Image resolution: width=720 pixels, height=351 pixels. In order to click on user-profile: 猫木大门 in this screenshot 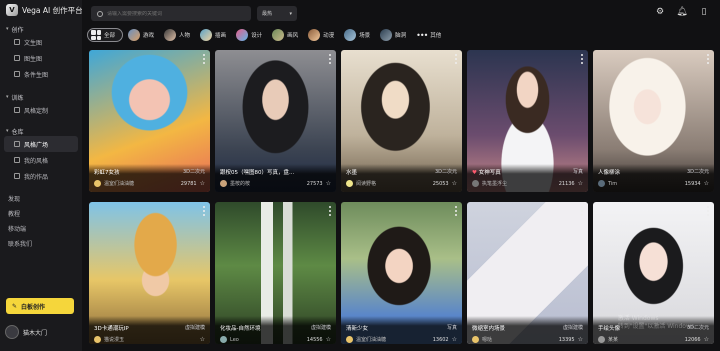, I will do `click(26, 332)`.